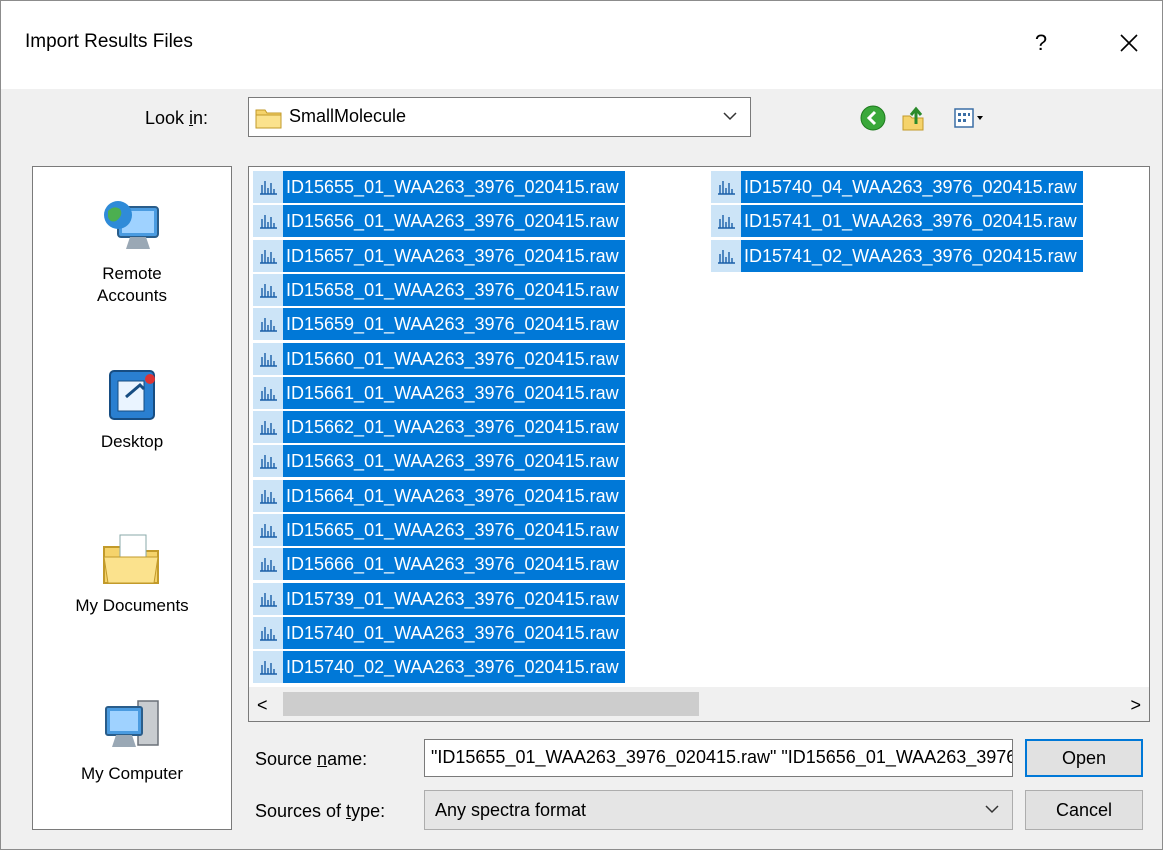 This screenshot has width=1163, height=850. I want to click on file-name: ID15741_02_WAA263_3976_020415.raw, so click(912, 255).